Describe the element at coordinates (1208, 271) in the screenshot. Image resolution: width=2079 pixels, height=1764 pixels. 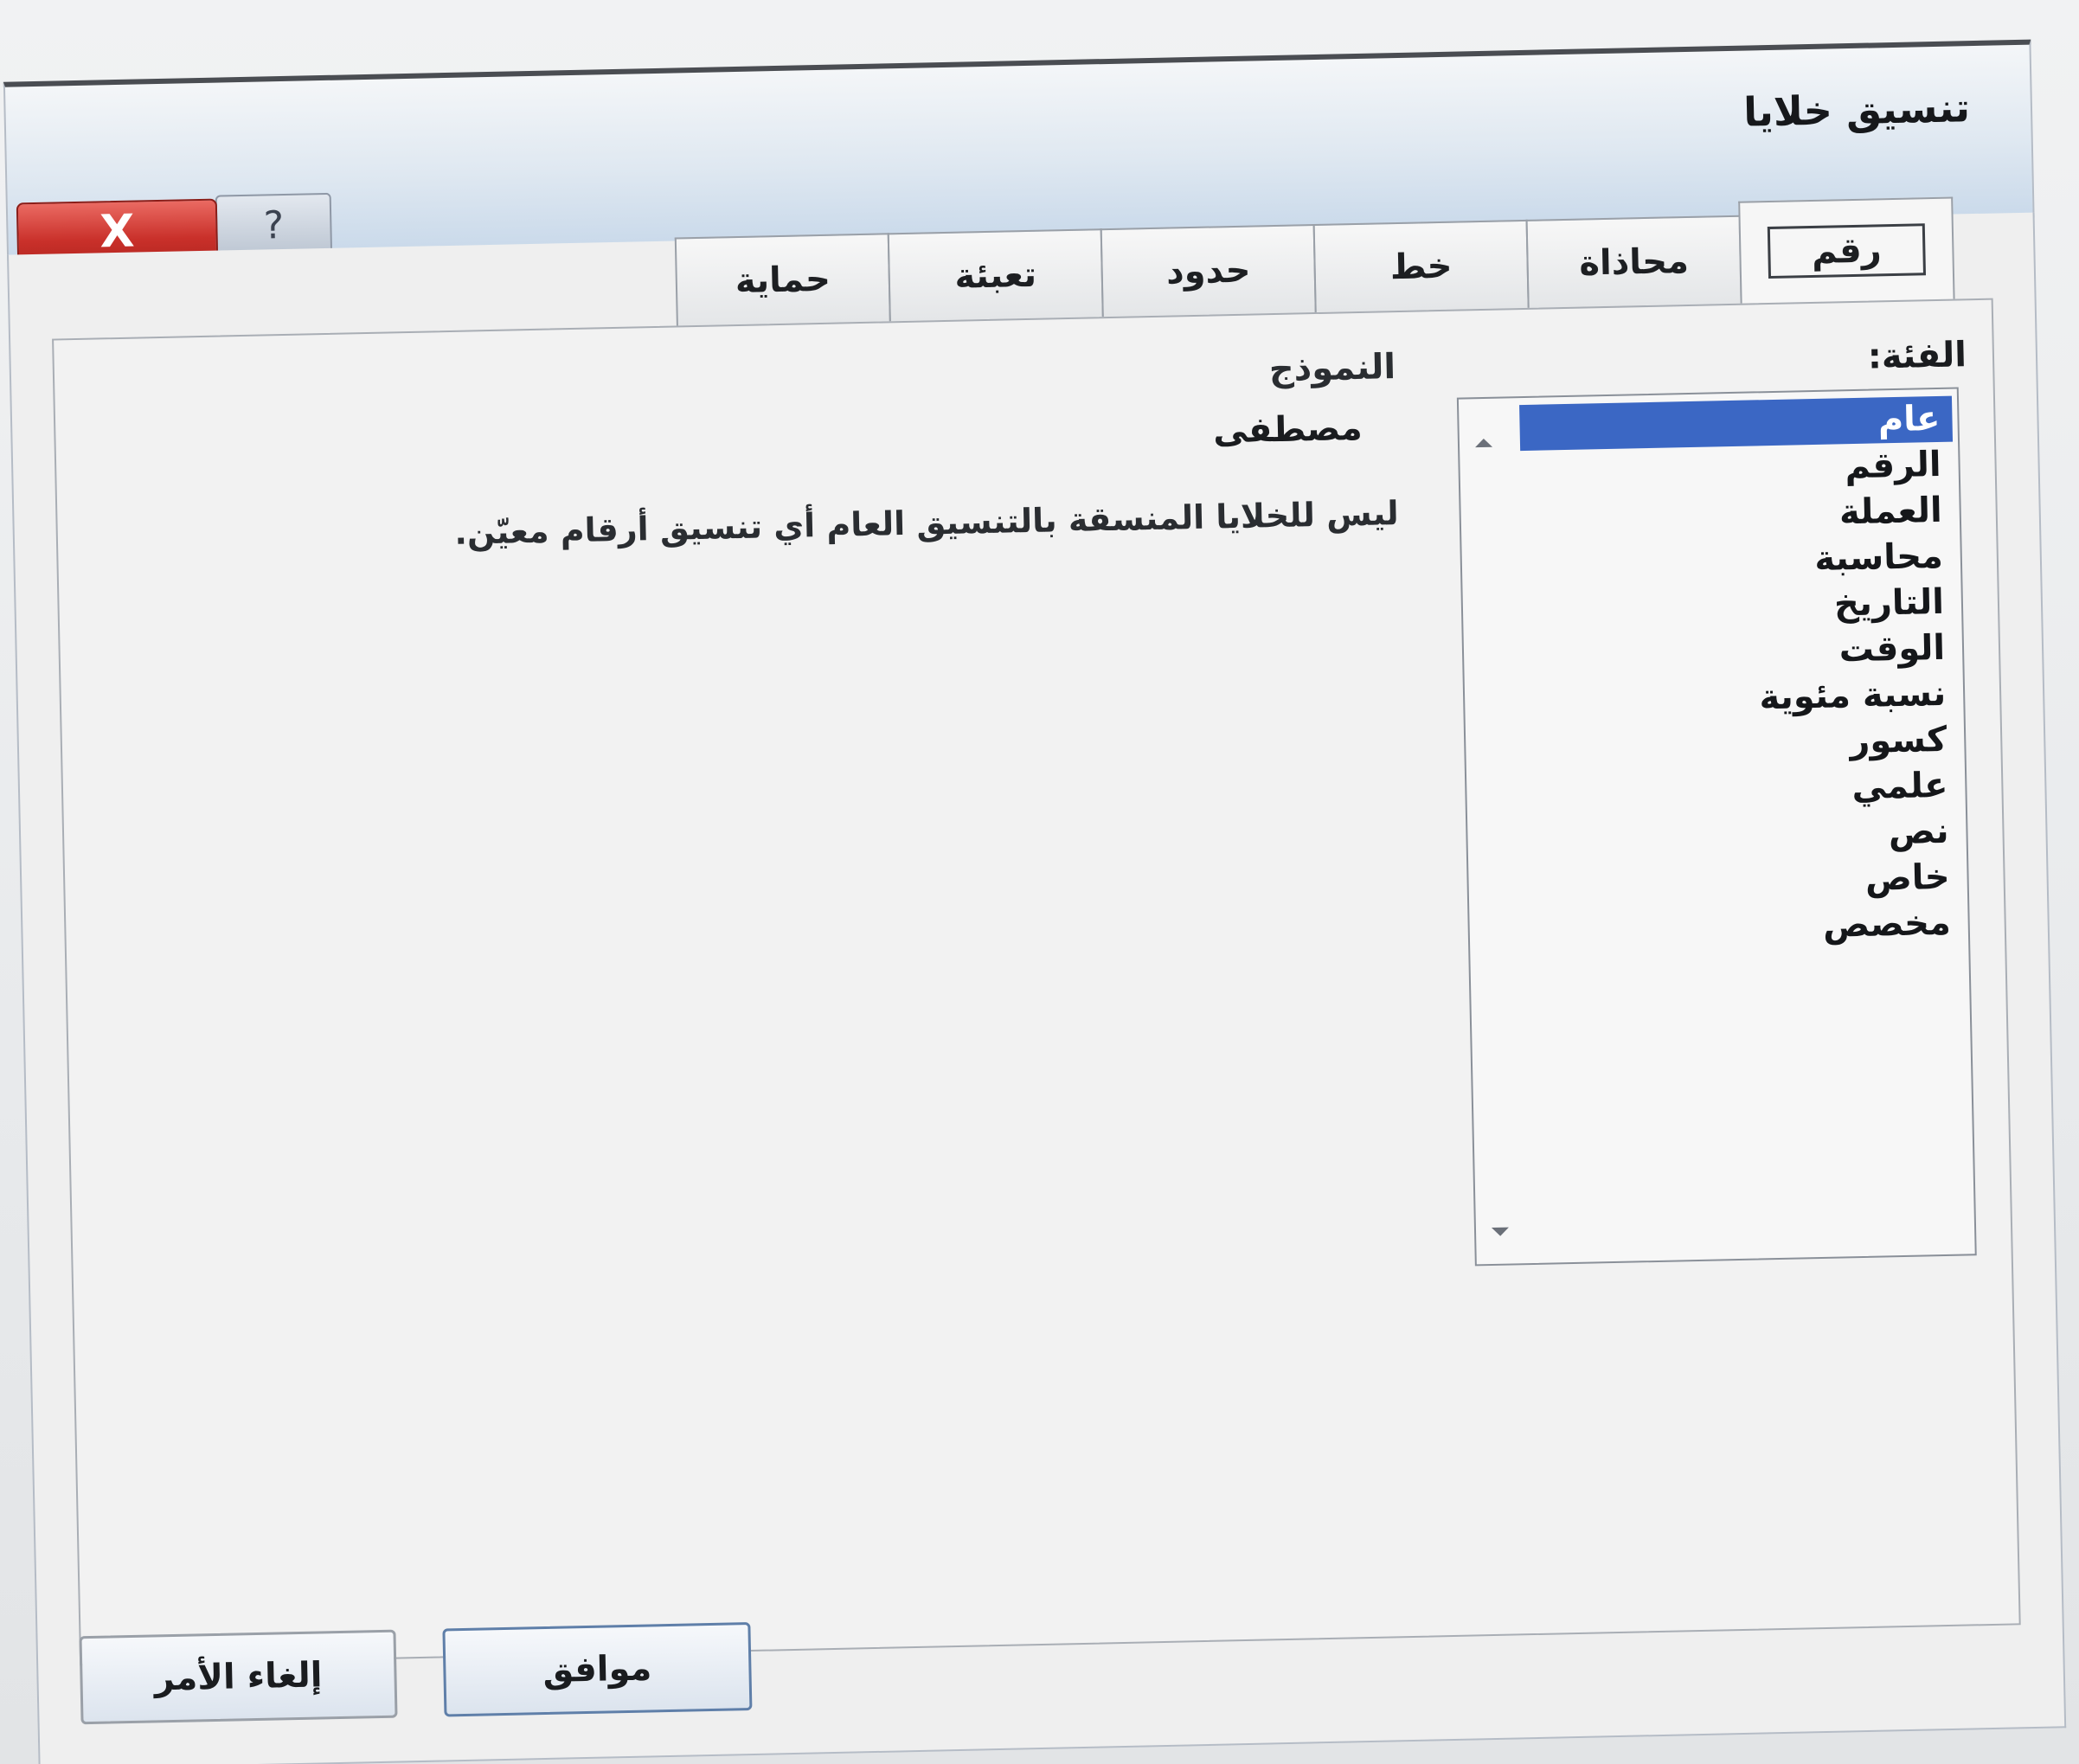
I see `tab-border: حدود` at that location.